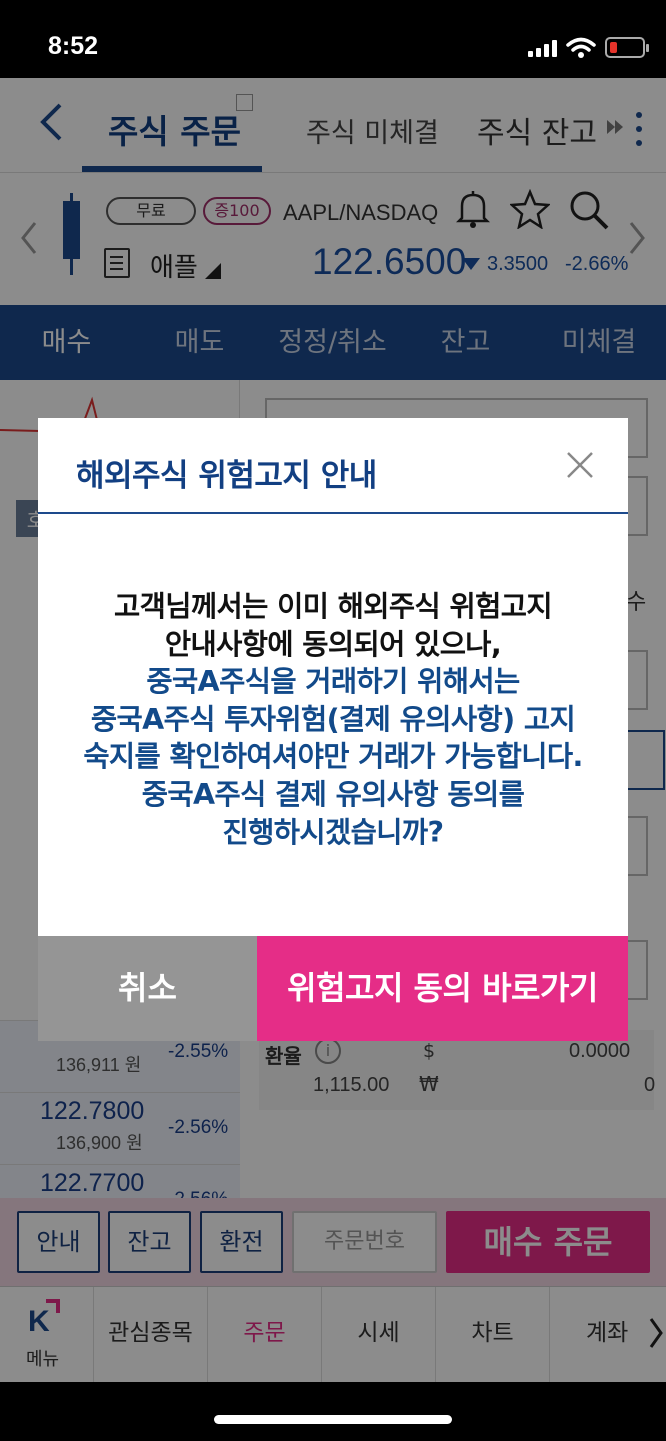 This screenshot has width=666, height=1441. I want to click on dialog-divider, so click(333, 513).